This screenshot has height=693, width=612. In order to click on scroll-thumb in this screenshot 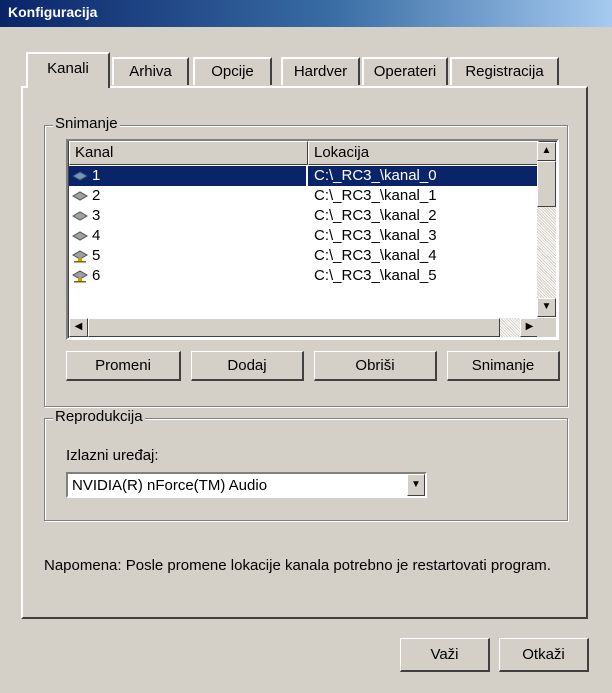, I will do `click(546, 184)`.